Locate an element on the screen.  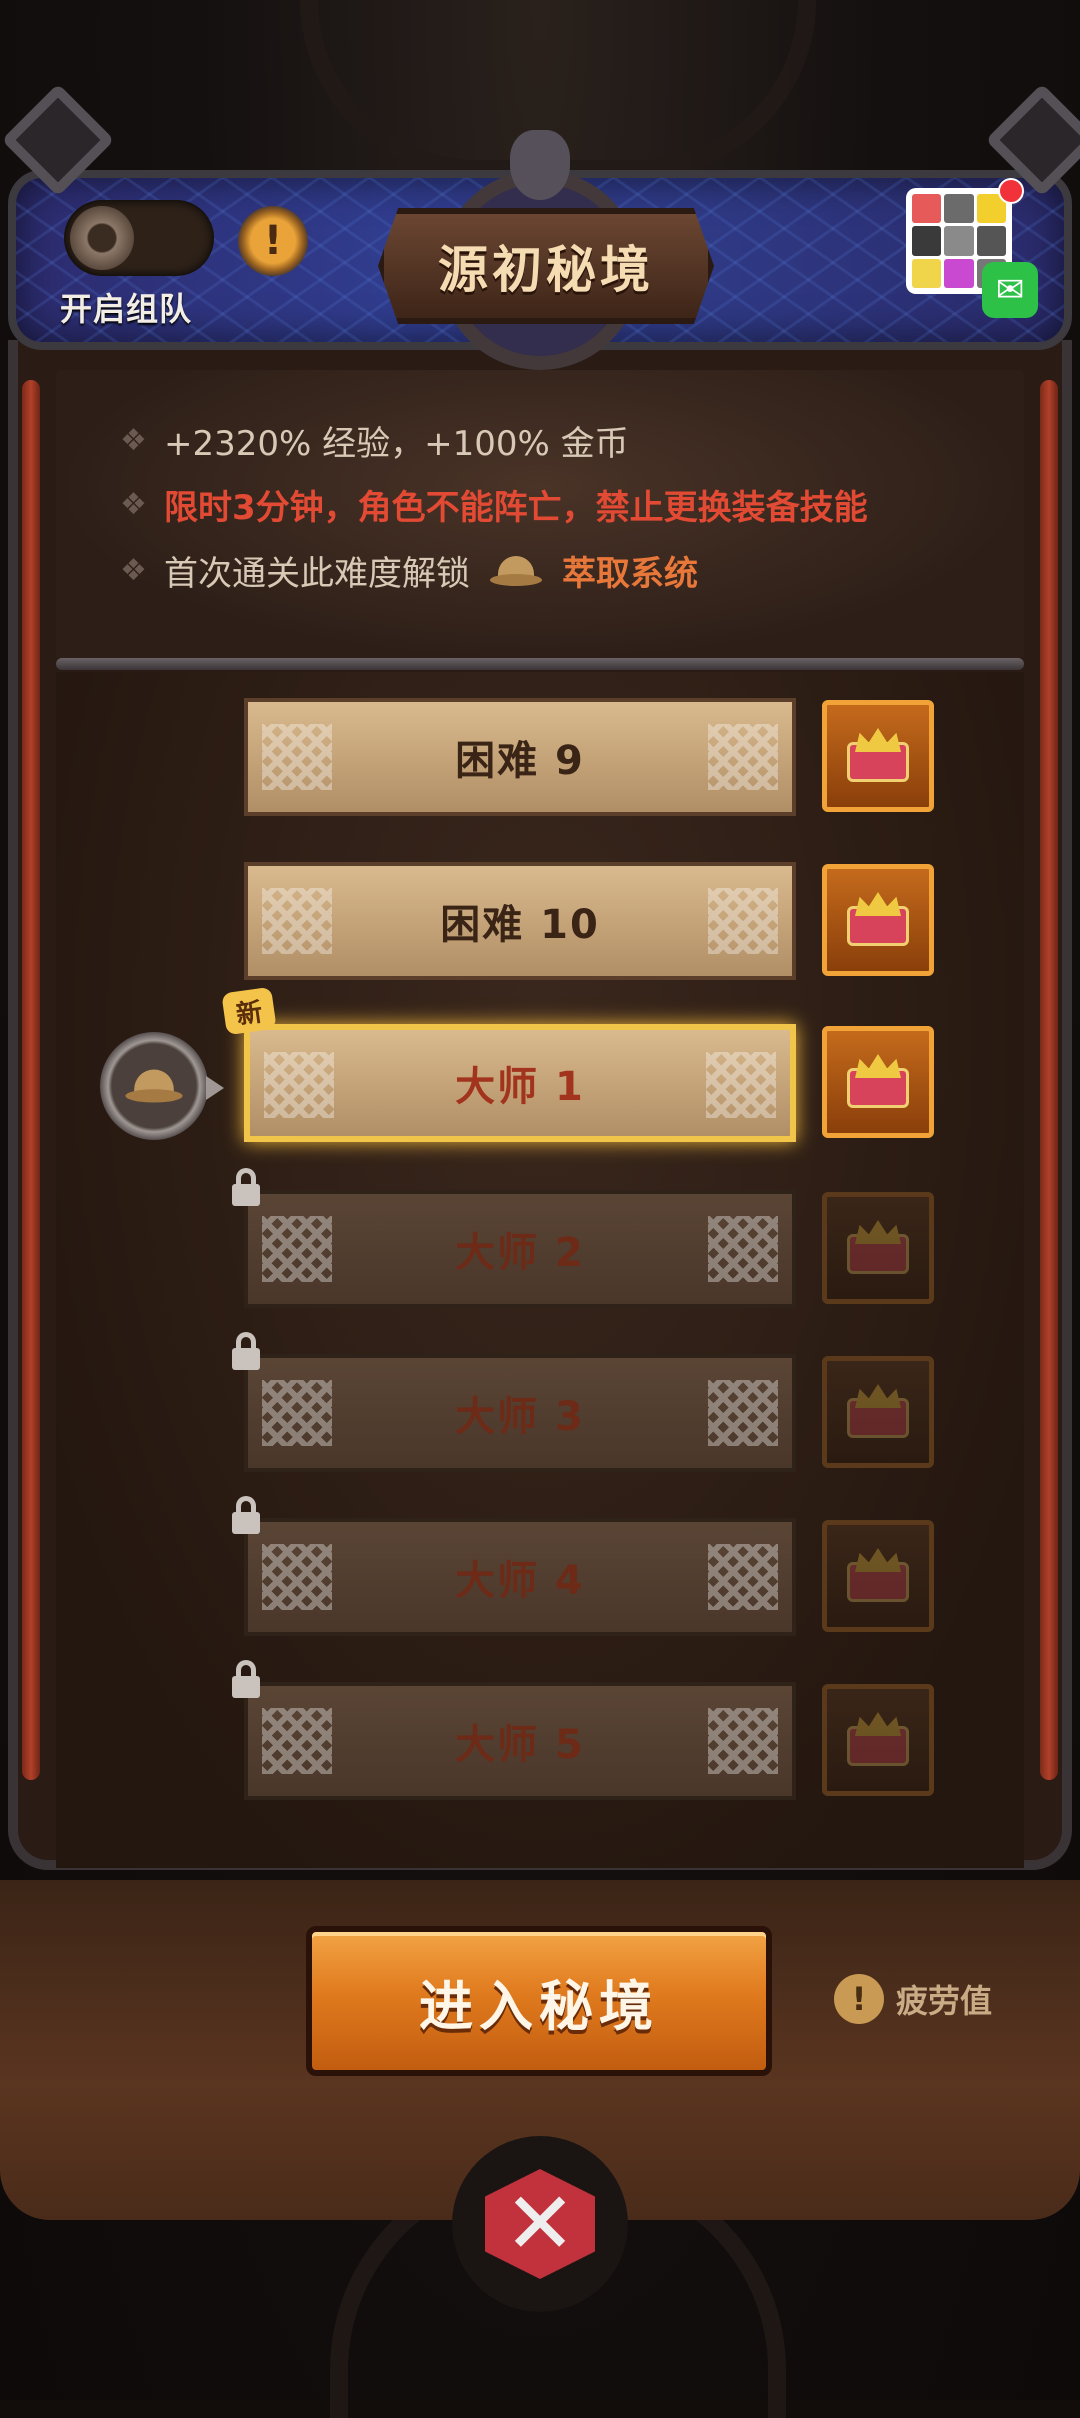
current-position-marker is located at coordinates (154, 1086).